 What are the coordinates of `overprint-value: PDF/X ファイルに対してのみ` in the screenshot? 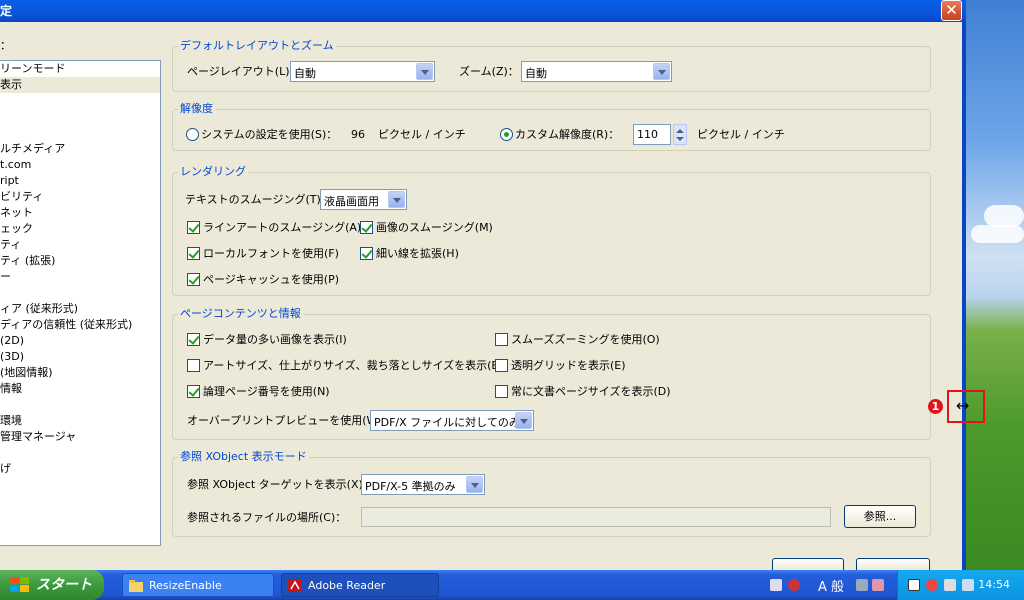 It's located at (447, 422).